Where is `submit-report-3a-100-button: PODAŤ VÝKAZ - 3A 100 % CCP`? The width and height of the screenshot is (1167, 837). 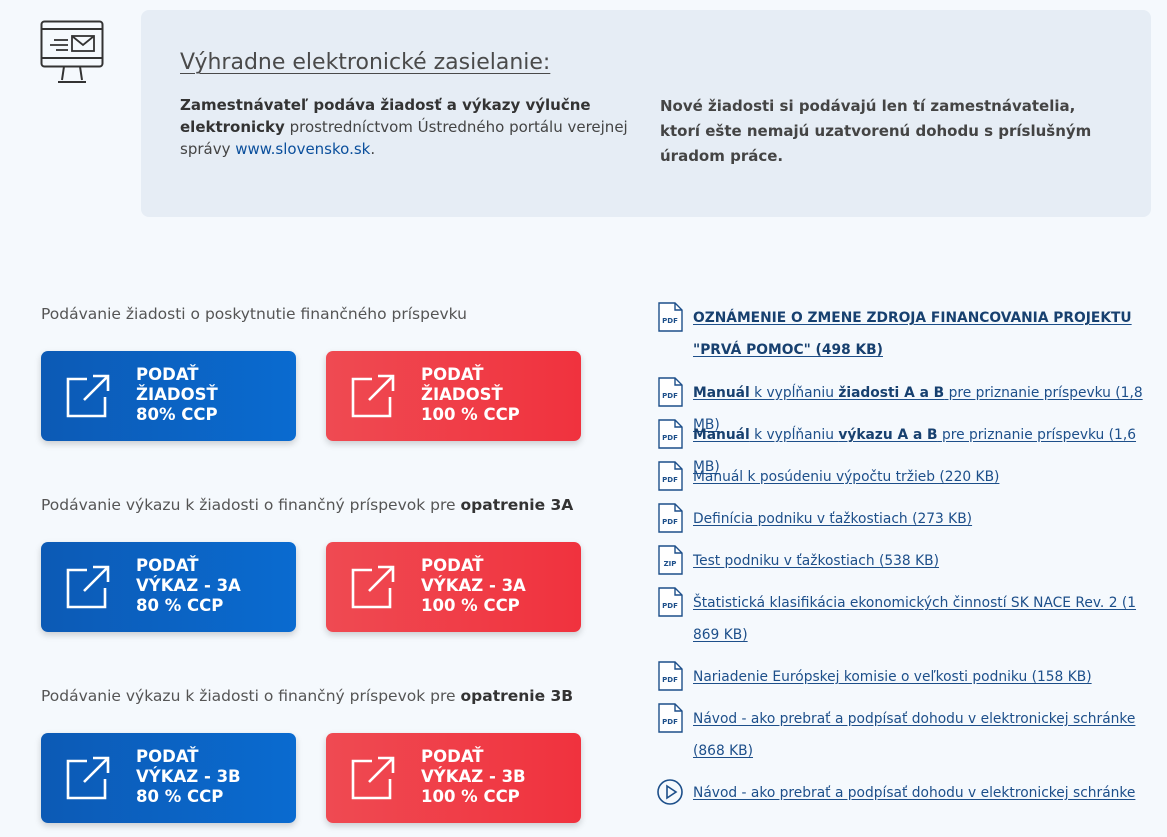
submit-report-3a-100-button: PODAŤ VÝKAZ - 3A 100 % CCP is located at coordinates (453, 587).